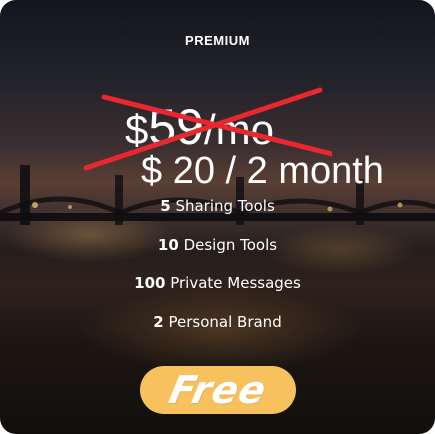  I want to click on feature-count: 2, so click(158, 321).